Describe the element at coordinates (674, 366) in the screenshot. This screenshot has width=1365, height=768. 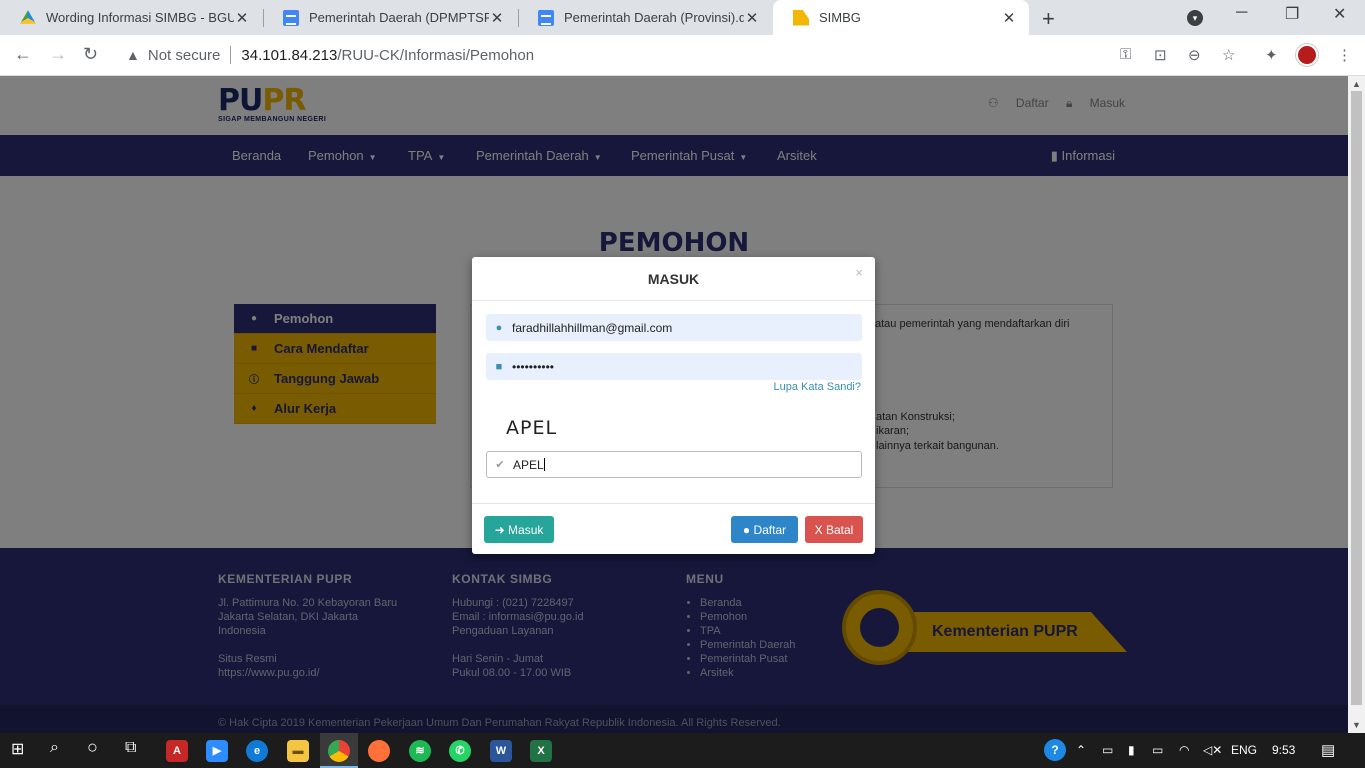
I see `password-field: ■ ••••••••••` at that location.